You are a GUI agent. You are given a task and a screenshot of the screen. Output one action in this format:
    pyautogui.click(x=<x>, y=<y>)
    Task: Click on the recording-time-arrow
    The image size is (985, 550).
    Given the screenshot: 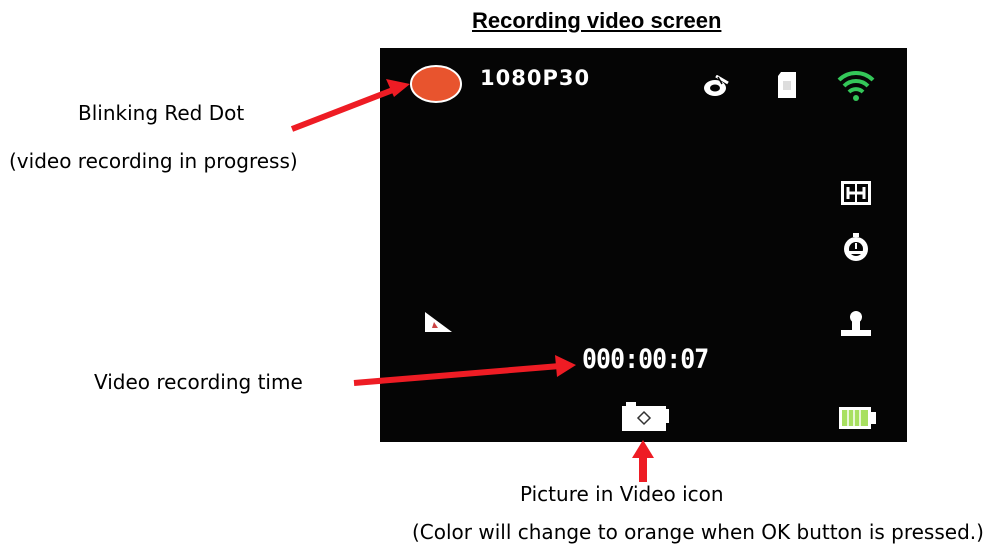 What is the action you would take?
    pyautogui.click(x=464, y=370)
    